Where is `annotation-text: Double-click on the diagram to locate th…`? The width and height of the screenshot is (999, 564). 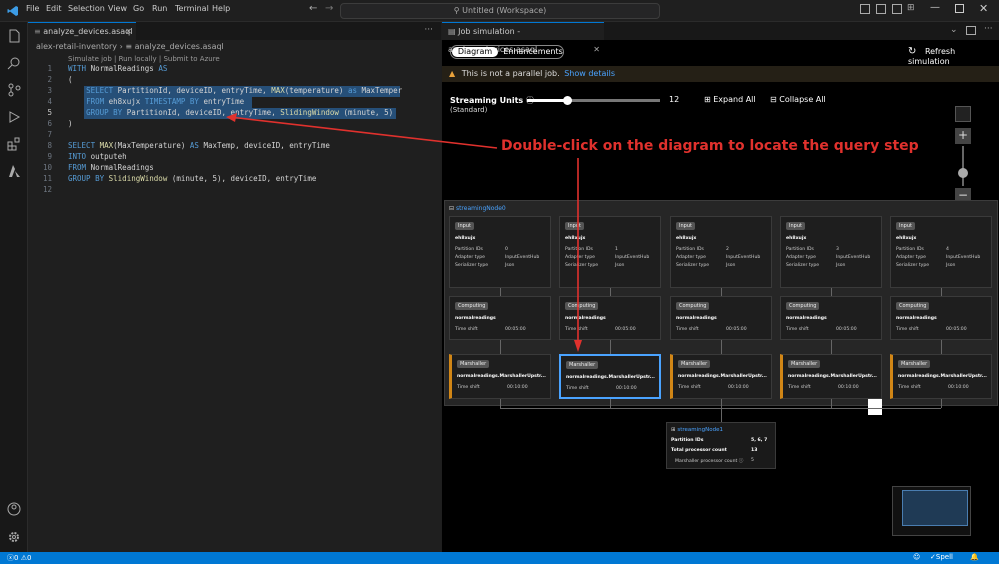
annotation-text: Double-click on the diagram to locate th… is located at coordinates (710, 146).